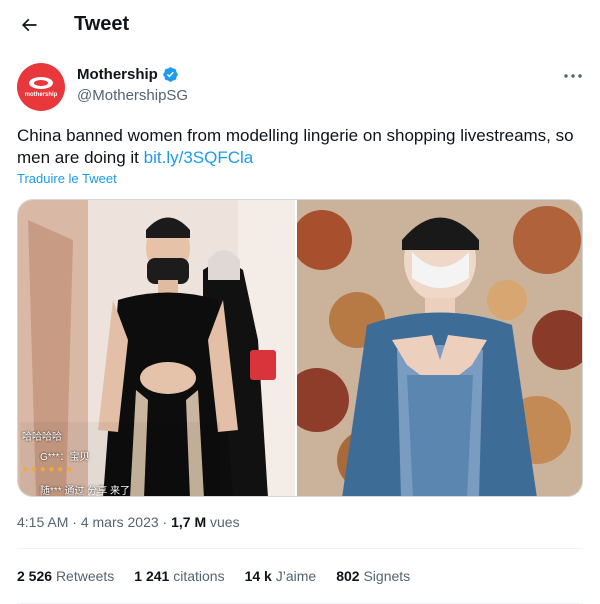 The height and width of the screenshot is (604, 600). I want to click on avatar-logo-text: mothership, so click(41, 95).